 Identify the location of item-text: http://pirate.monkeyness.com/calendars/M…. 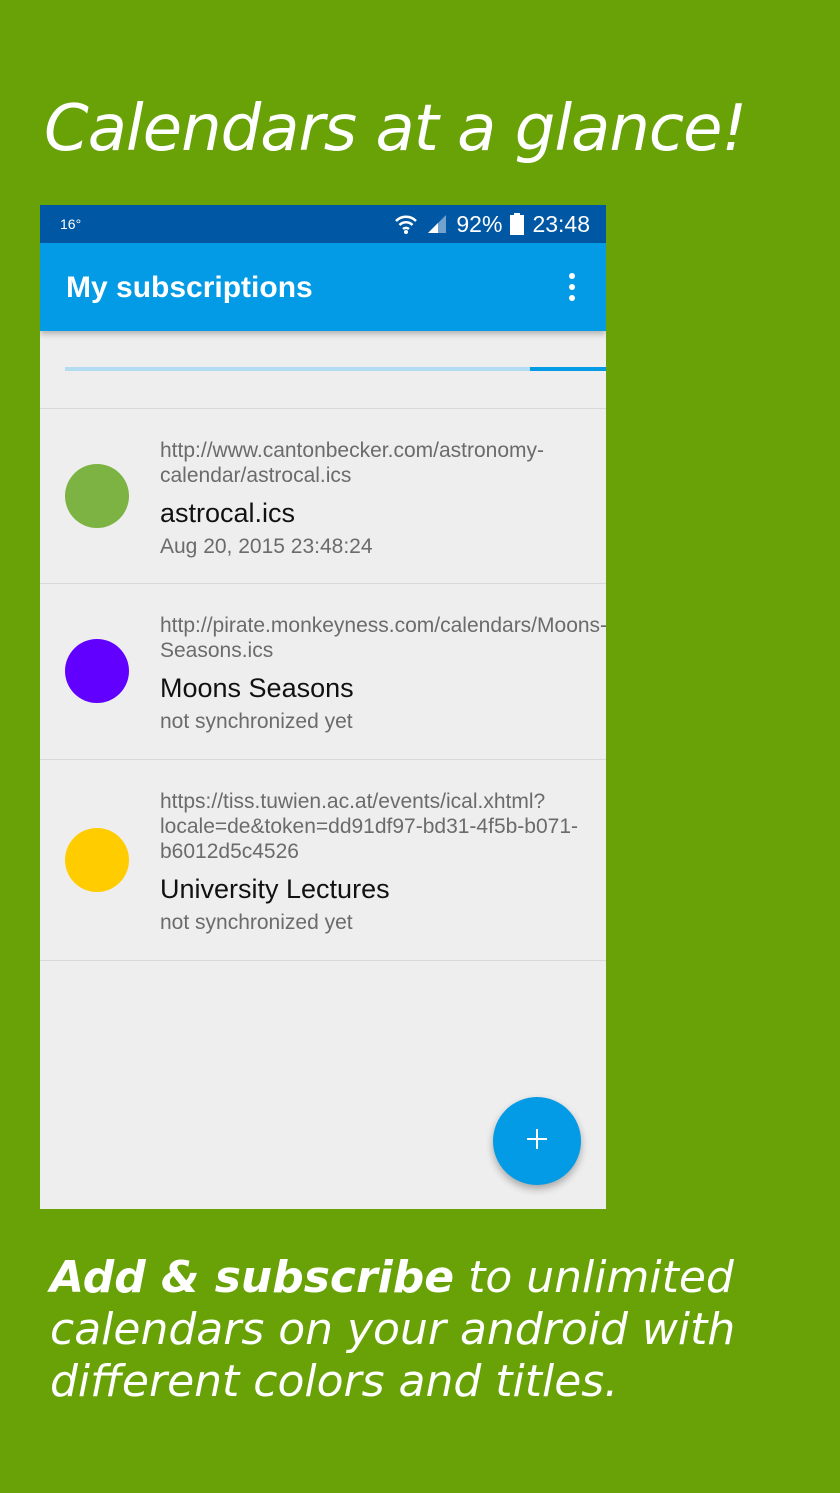
(383, 674).